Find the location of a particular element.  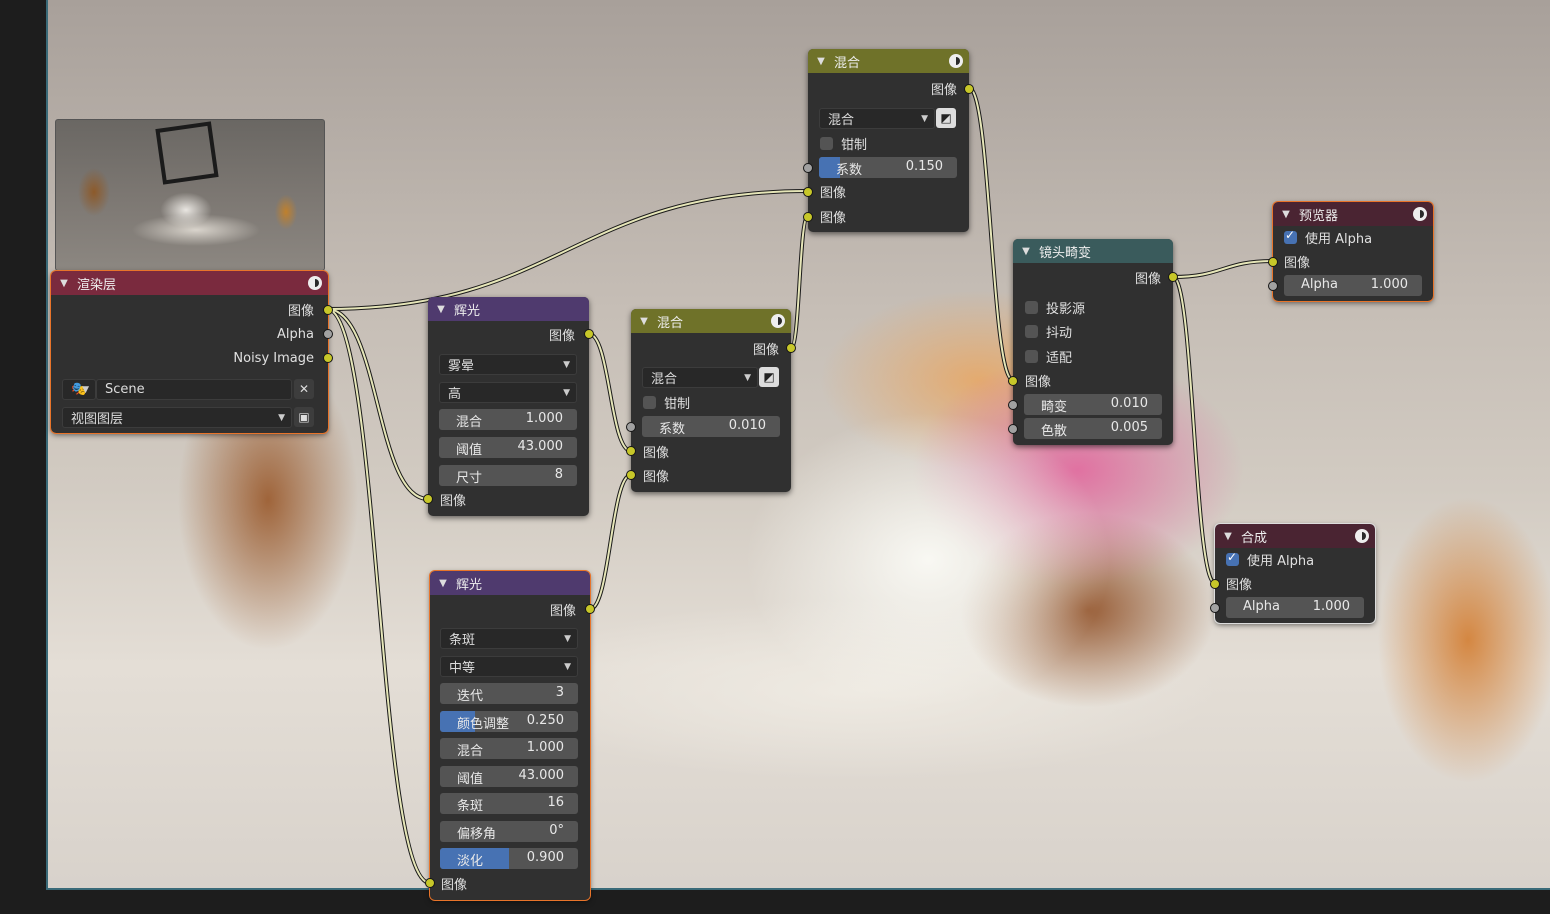

threshold-label: 阈值 is located at coordinates (470, 779).